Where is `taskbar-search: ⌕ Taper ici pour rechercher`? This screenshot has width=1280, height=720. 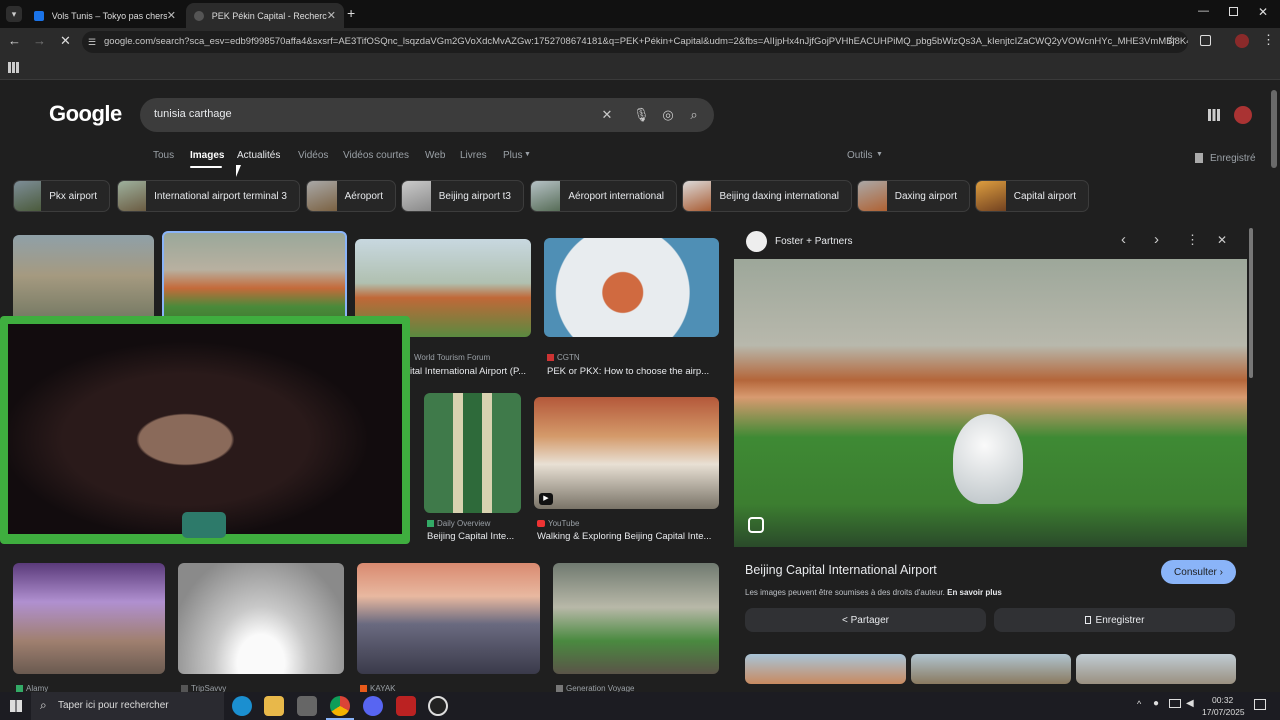
taskbar-search: ⌕ Taper ici pour rechercher is located at coordinates (127, 706).